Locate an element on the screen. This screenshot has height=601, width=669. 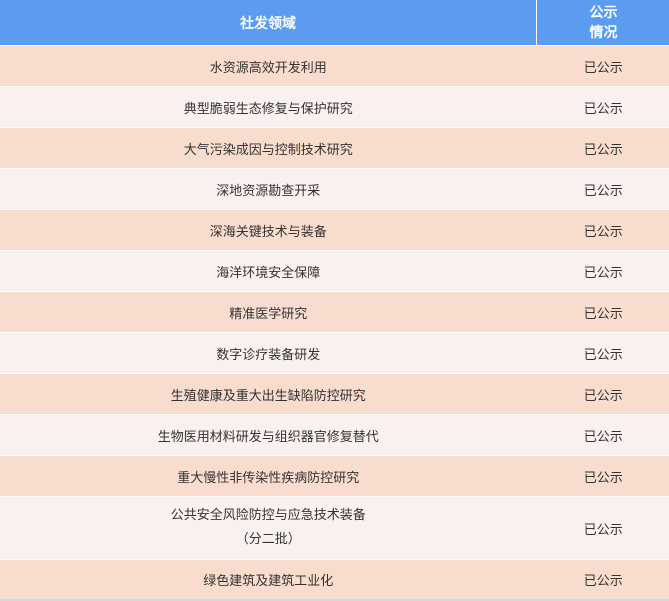
table-row: 公共安全风险防控与应急技术装备 （分二批） 已公示 is located at coordinates (334, 528).